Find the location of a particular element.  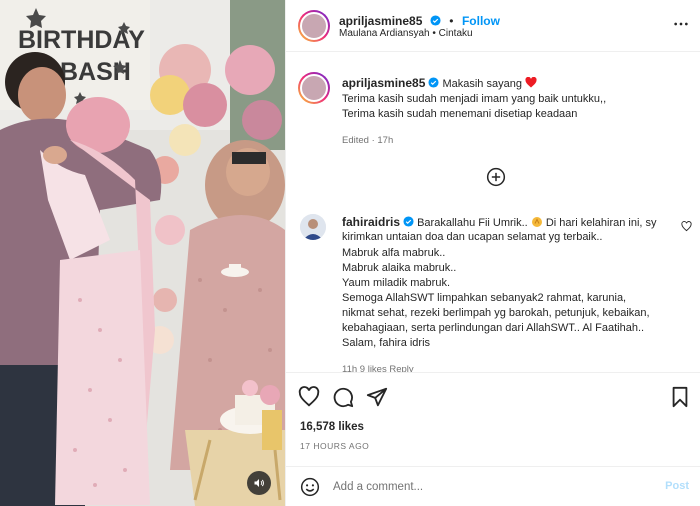

caption-edited-time: Edited · 17h is located at coordinates (368, 140).